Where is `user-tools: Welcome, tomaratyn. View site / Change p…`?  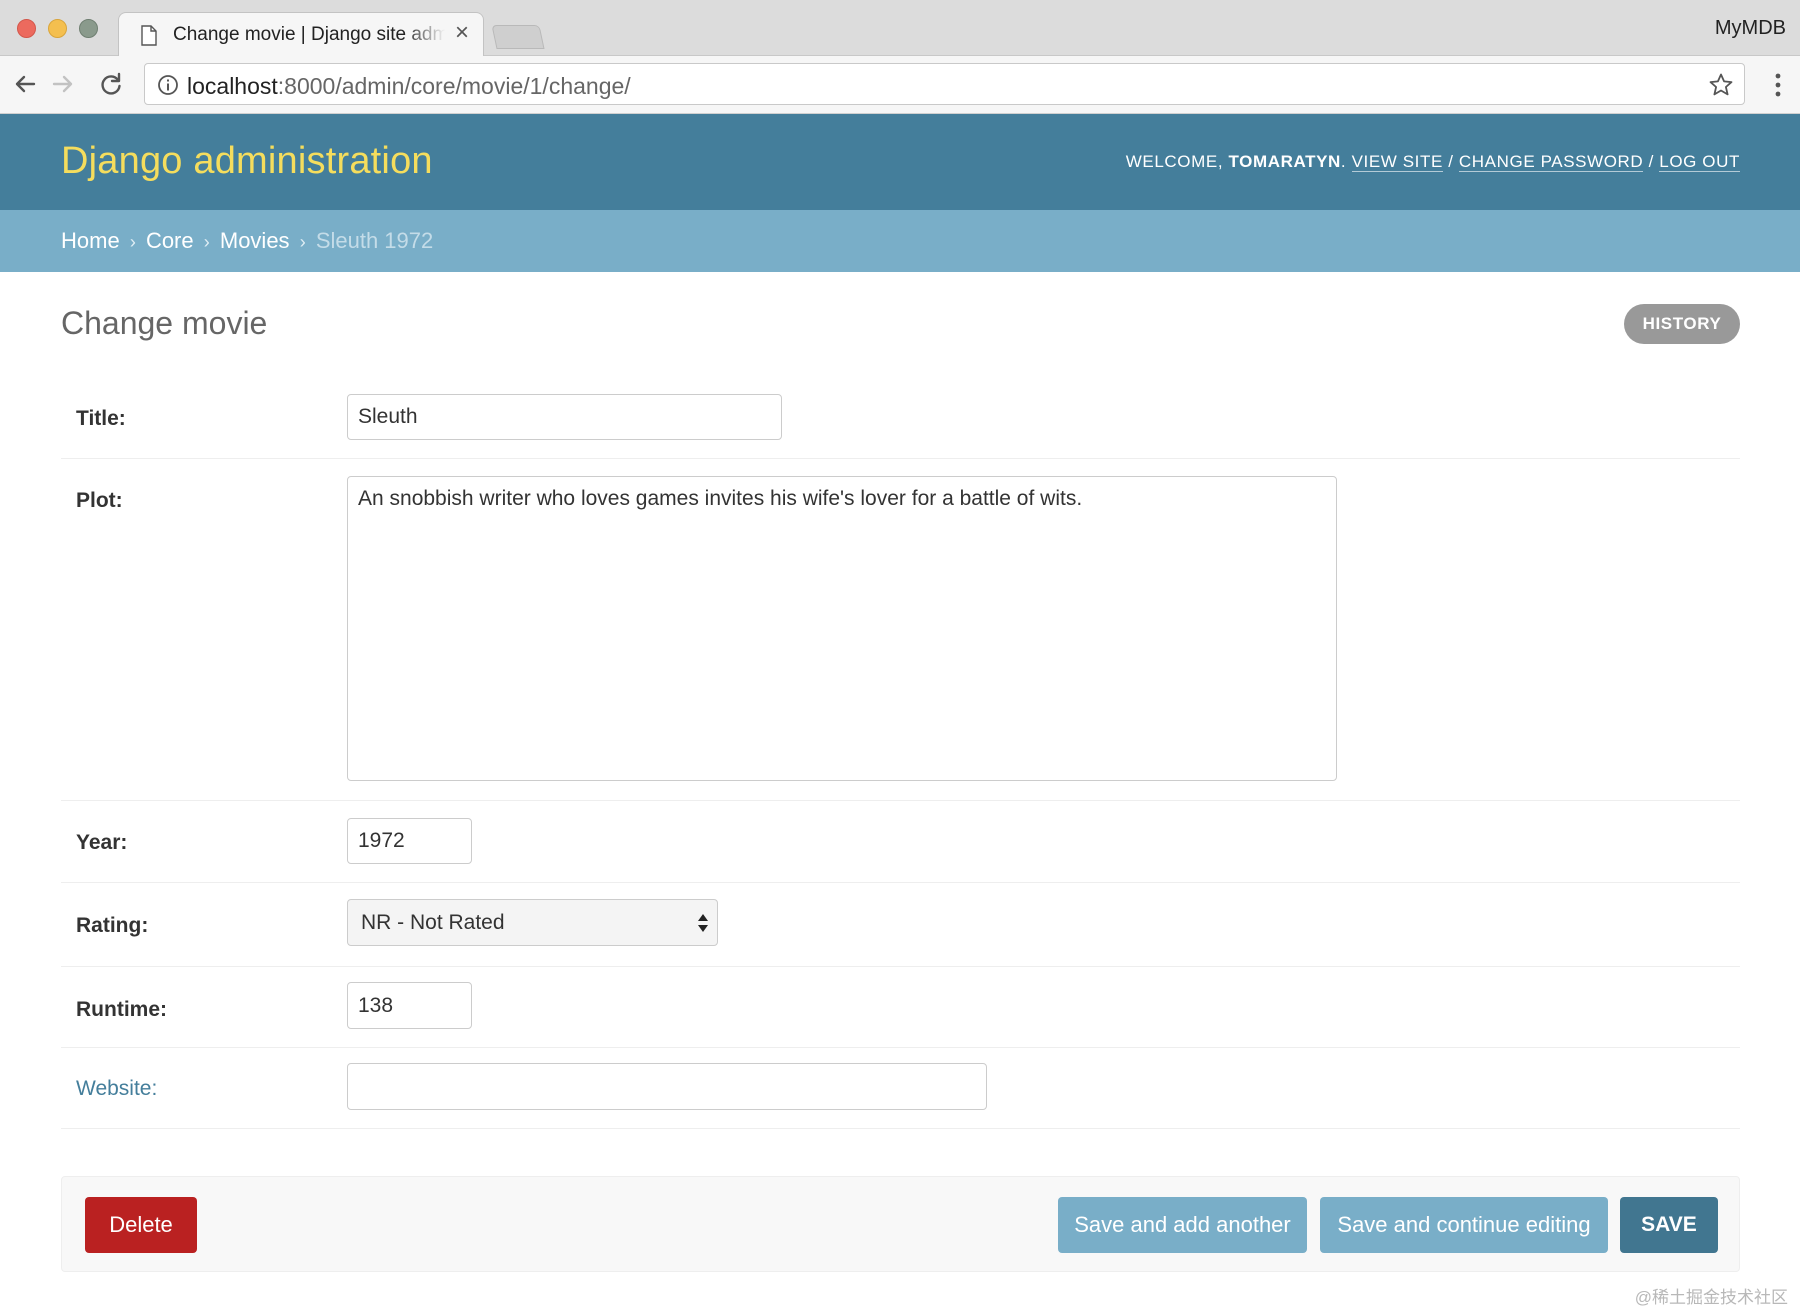
user-tools: Welcome, tomaratyn. View site / Change p… is located at coordinates (1432, 162).